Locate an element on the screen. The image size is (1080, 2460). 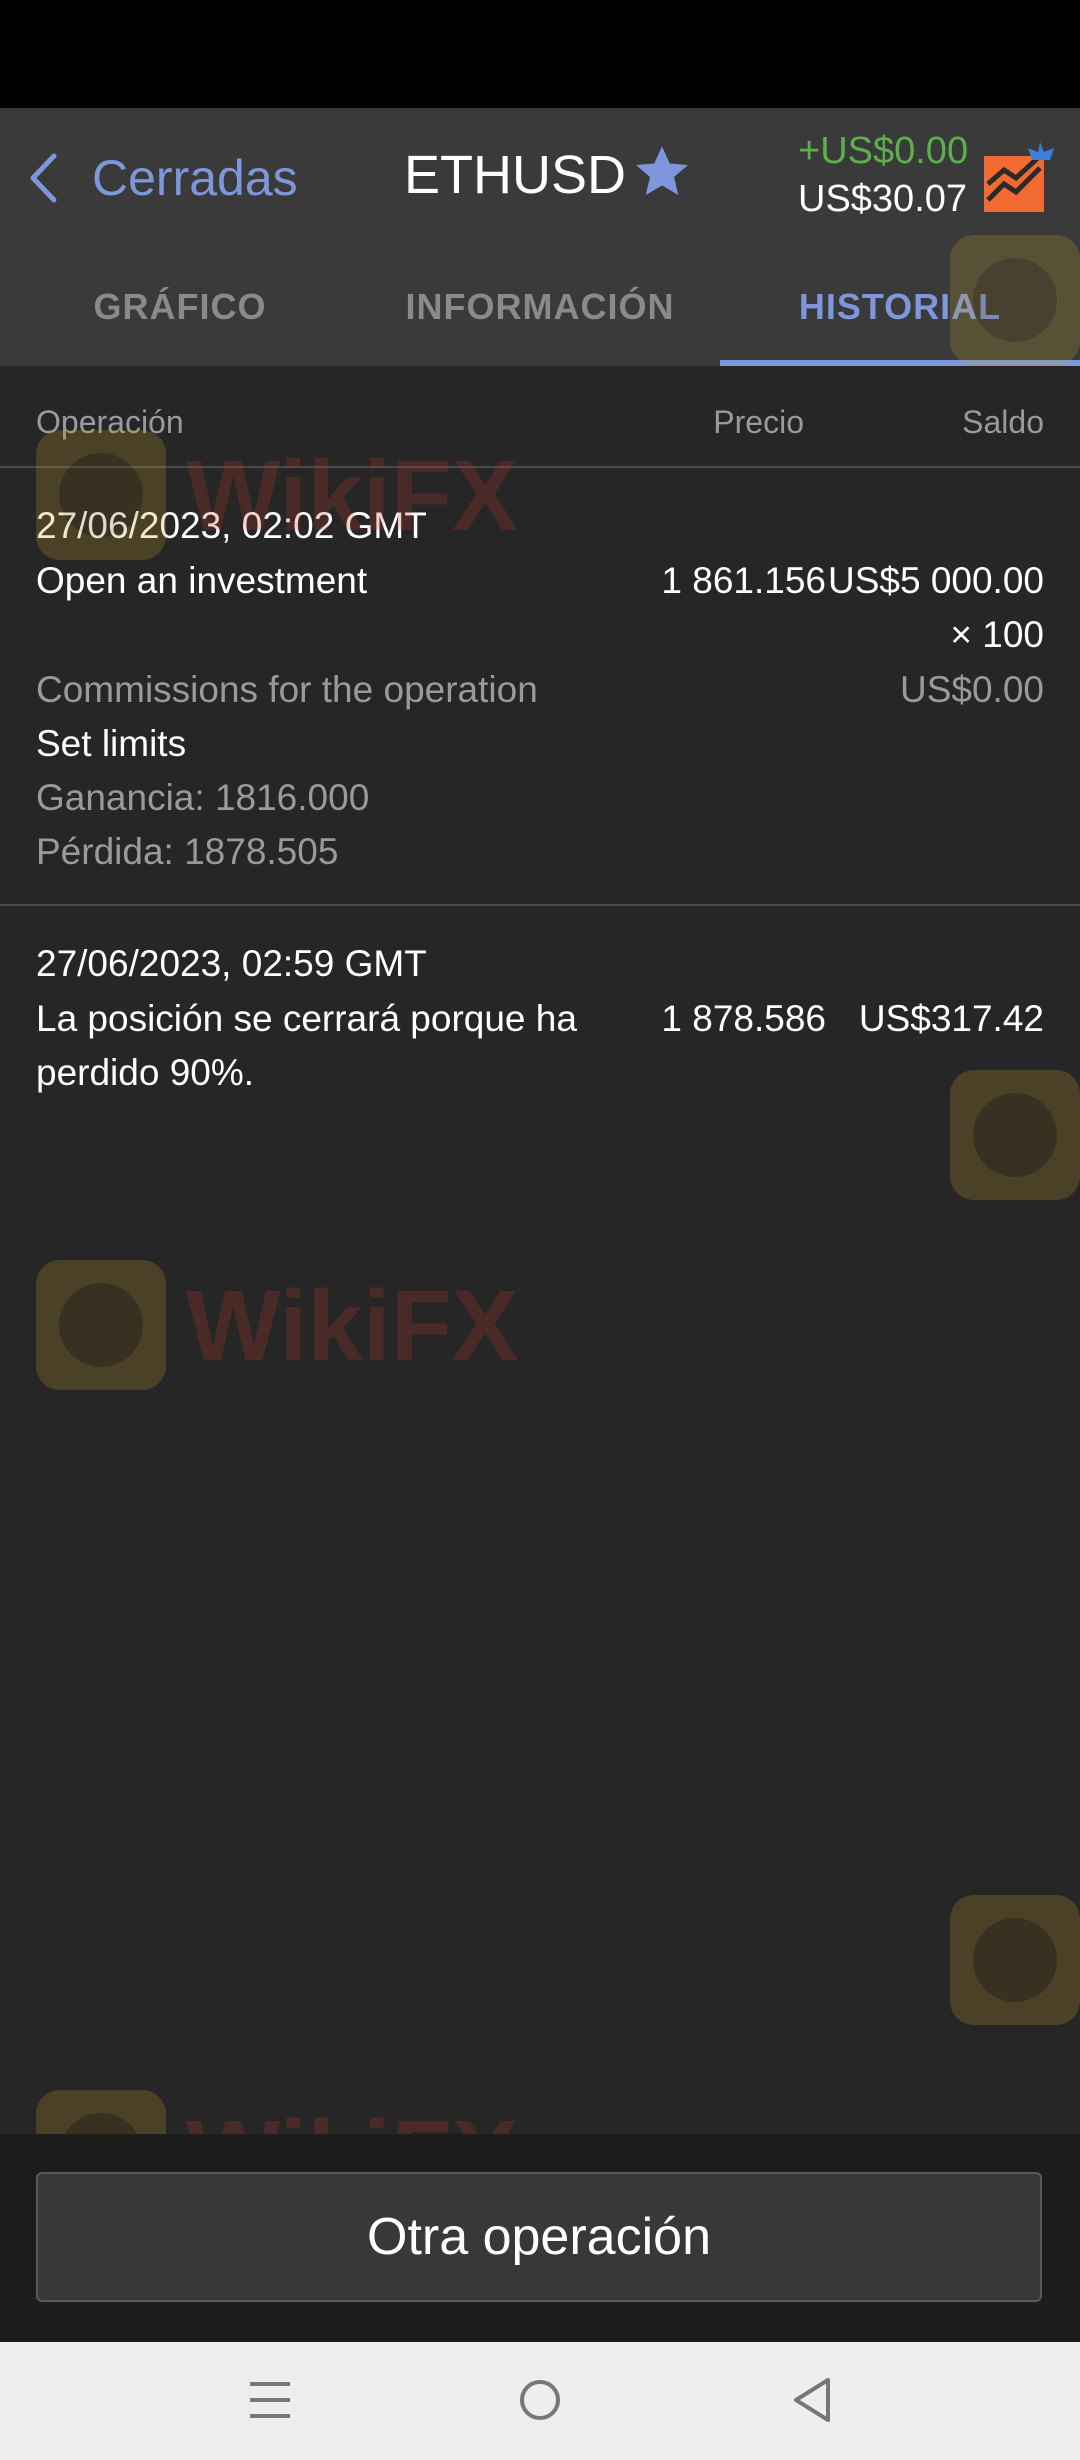
tab-grafico: GRÁFICO is located at coordinates (180, 307).